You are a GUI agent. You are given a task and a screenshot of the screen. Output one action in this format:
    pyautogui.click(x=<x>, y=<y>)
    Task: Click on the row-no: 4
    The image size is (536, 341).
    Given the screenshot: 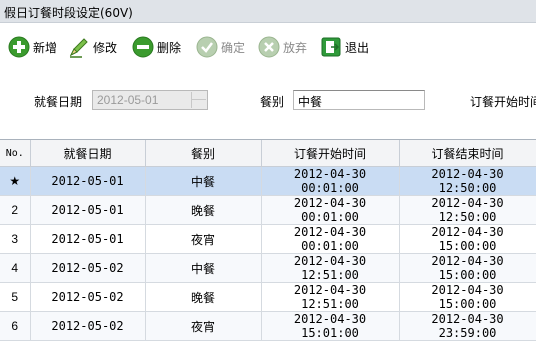 What is the action you would take?
    pyautogui.click(x=15, y=268)
    